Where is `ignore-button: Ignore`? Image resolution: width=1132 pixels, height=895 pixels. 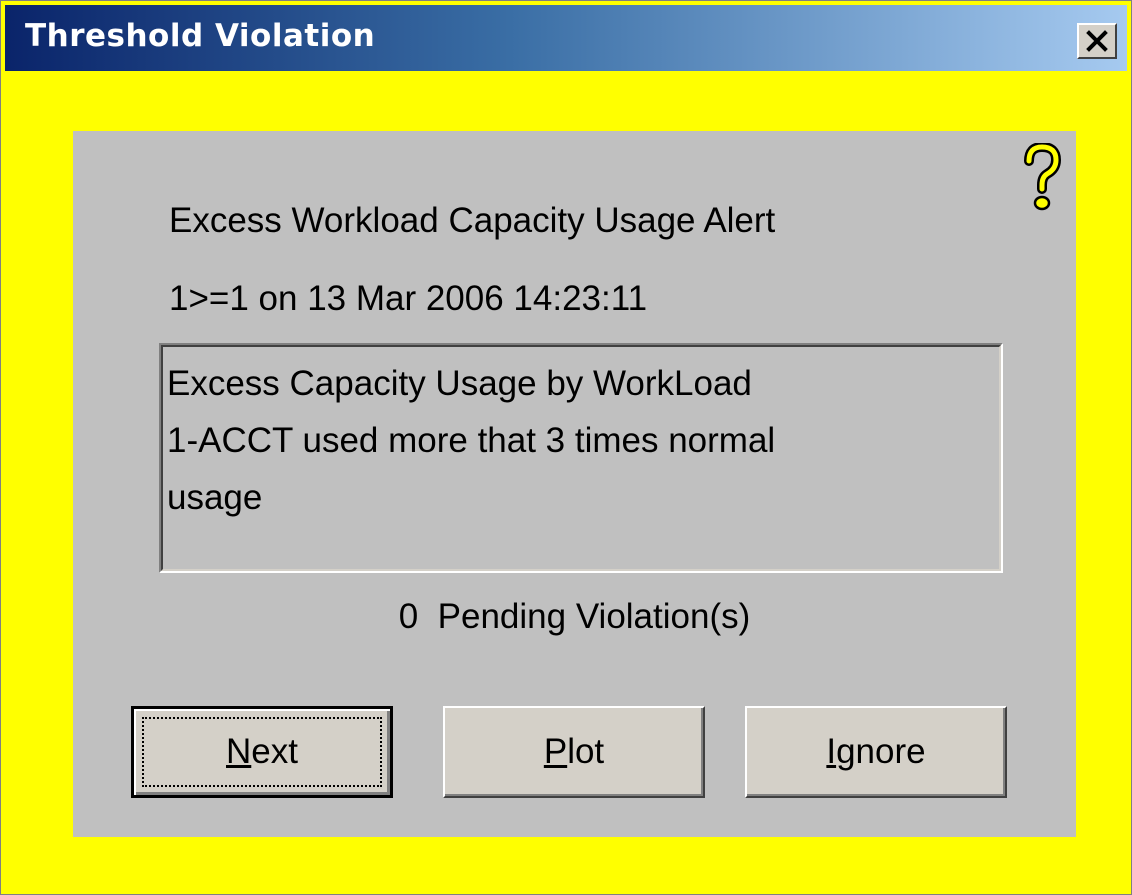 ignore-button: Ignore is located at coordinates (876, 752).